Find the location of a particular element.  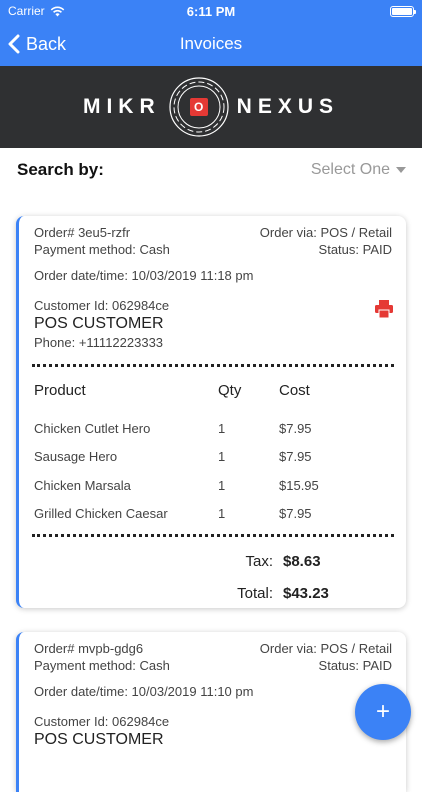

status-time: 6:11 PM is located at coordinates (211, 11).